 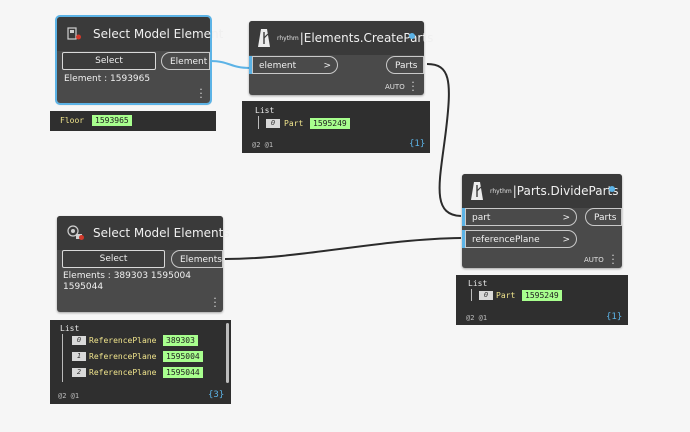 What do you see at coordinates (75, 233) in the screenshot?
I see `select-model-elements-icon` at bounding box center [75, 233].